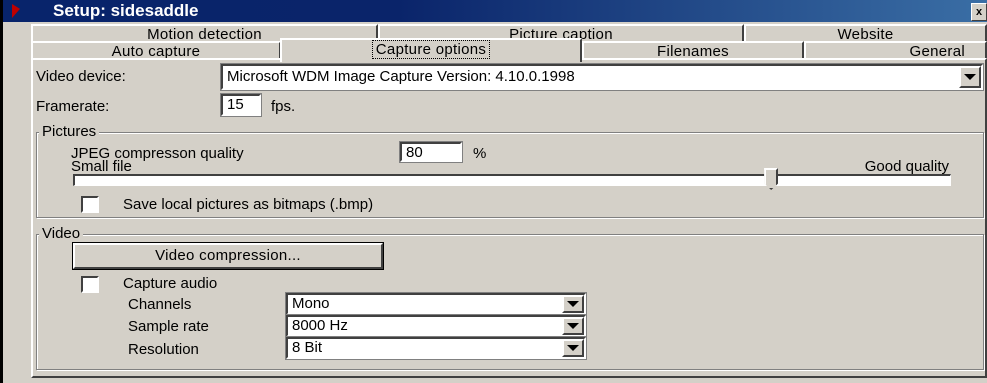 Image resolution: width=987 pixels, height=383 pixels. What do you see at coordinates (170, 283) in the screenshot?
I see `capture-audio-label: Capture audio` at bounding box center [170, 283].